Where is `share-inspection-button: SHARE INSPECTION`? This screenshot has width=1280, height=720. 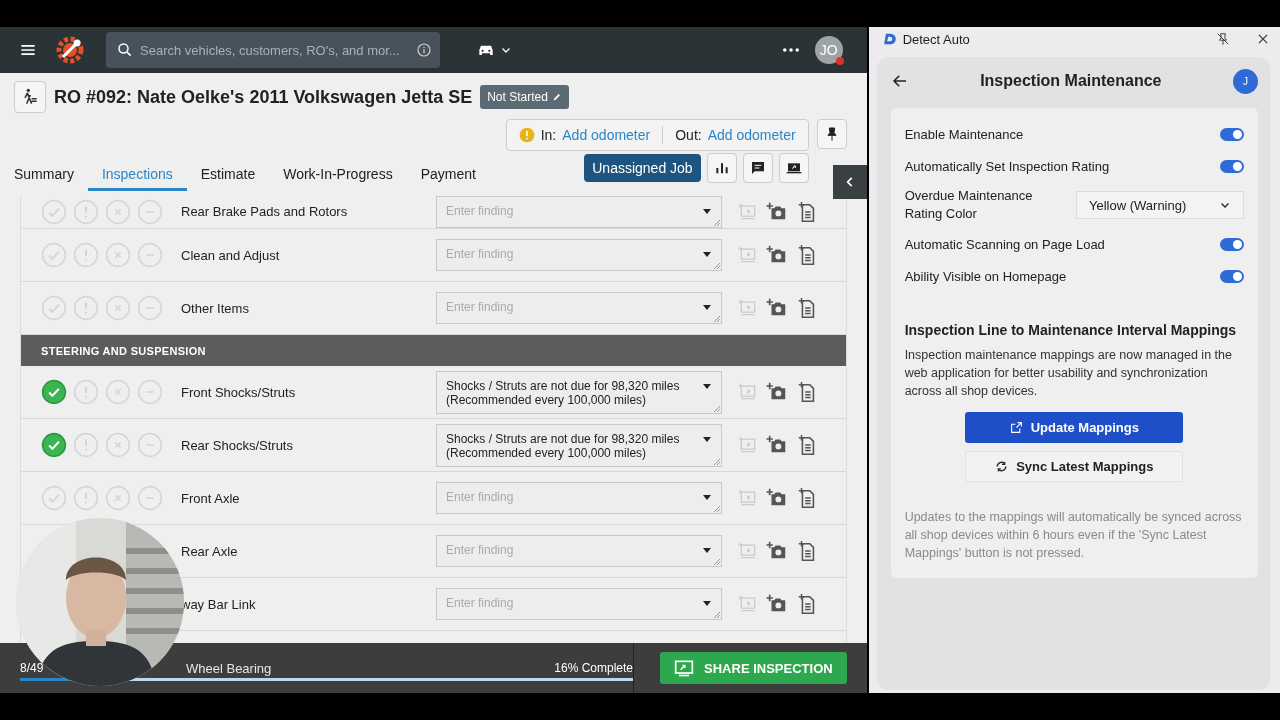
share-inspection-button: SHARE INSPECTION is located at coordinates (753, 668).